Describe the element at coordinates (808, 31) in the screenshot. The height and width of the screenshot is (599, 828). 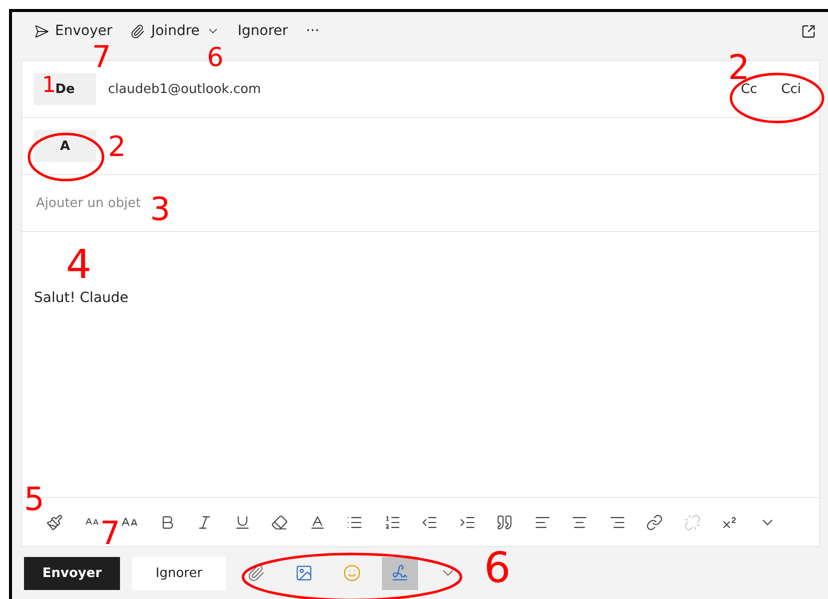
I see `pop-out-icon` at that location.